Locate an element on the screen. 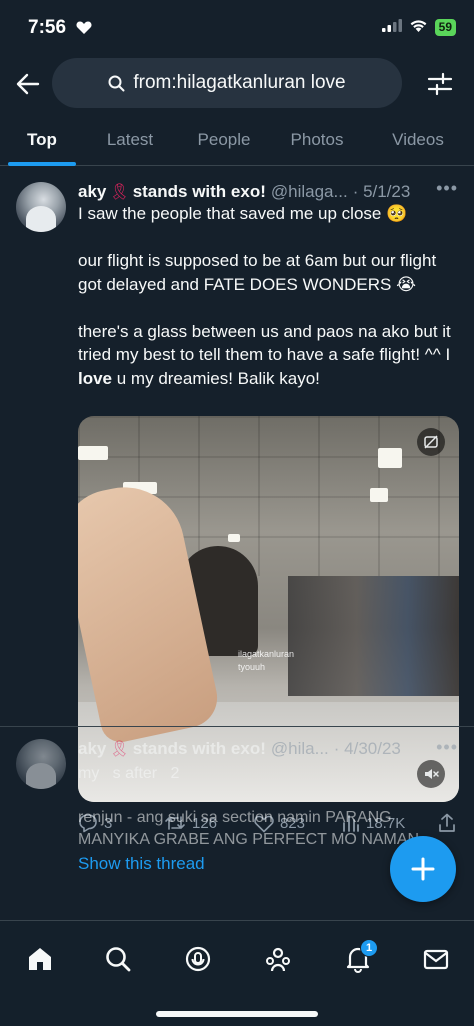 This screenshot has height=1026, width=474. nav-messages is located at coordinates (436, 959).